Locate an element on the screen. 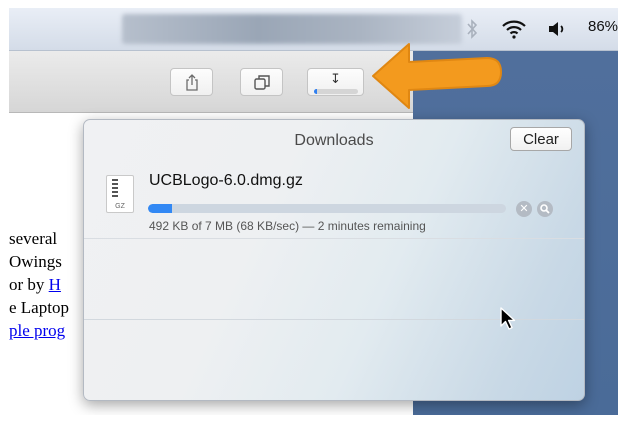 The image size is (618, 423). share-button is located at coordinates (191, 82).